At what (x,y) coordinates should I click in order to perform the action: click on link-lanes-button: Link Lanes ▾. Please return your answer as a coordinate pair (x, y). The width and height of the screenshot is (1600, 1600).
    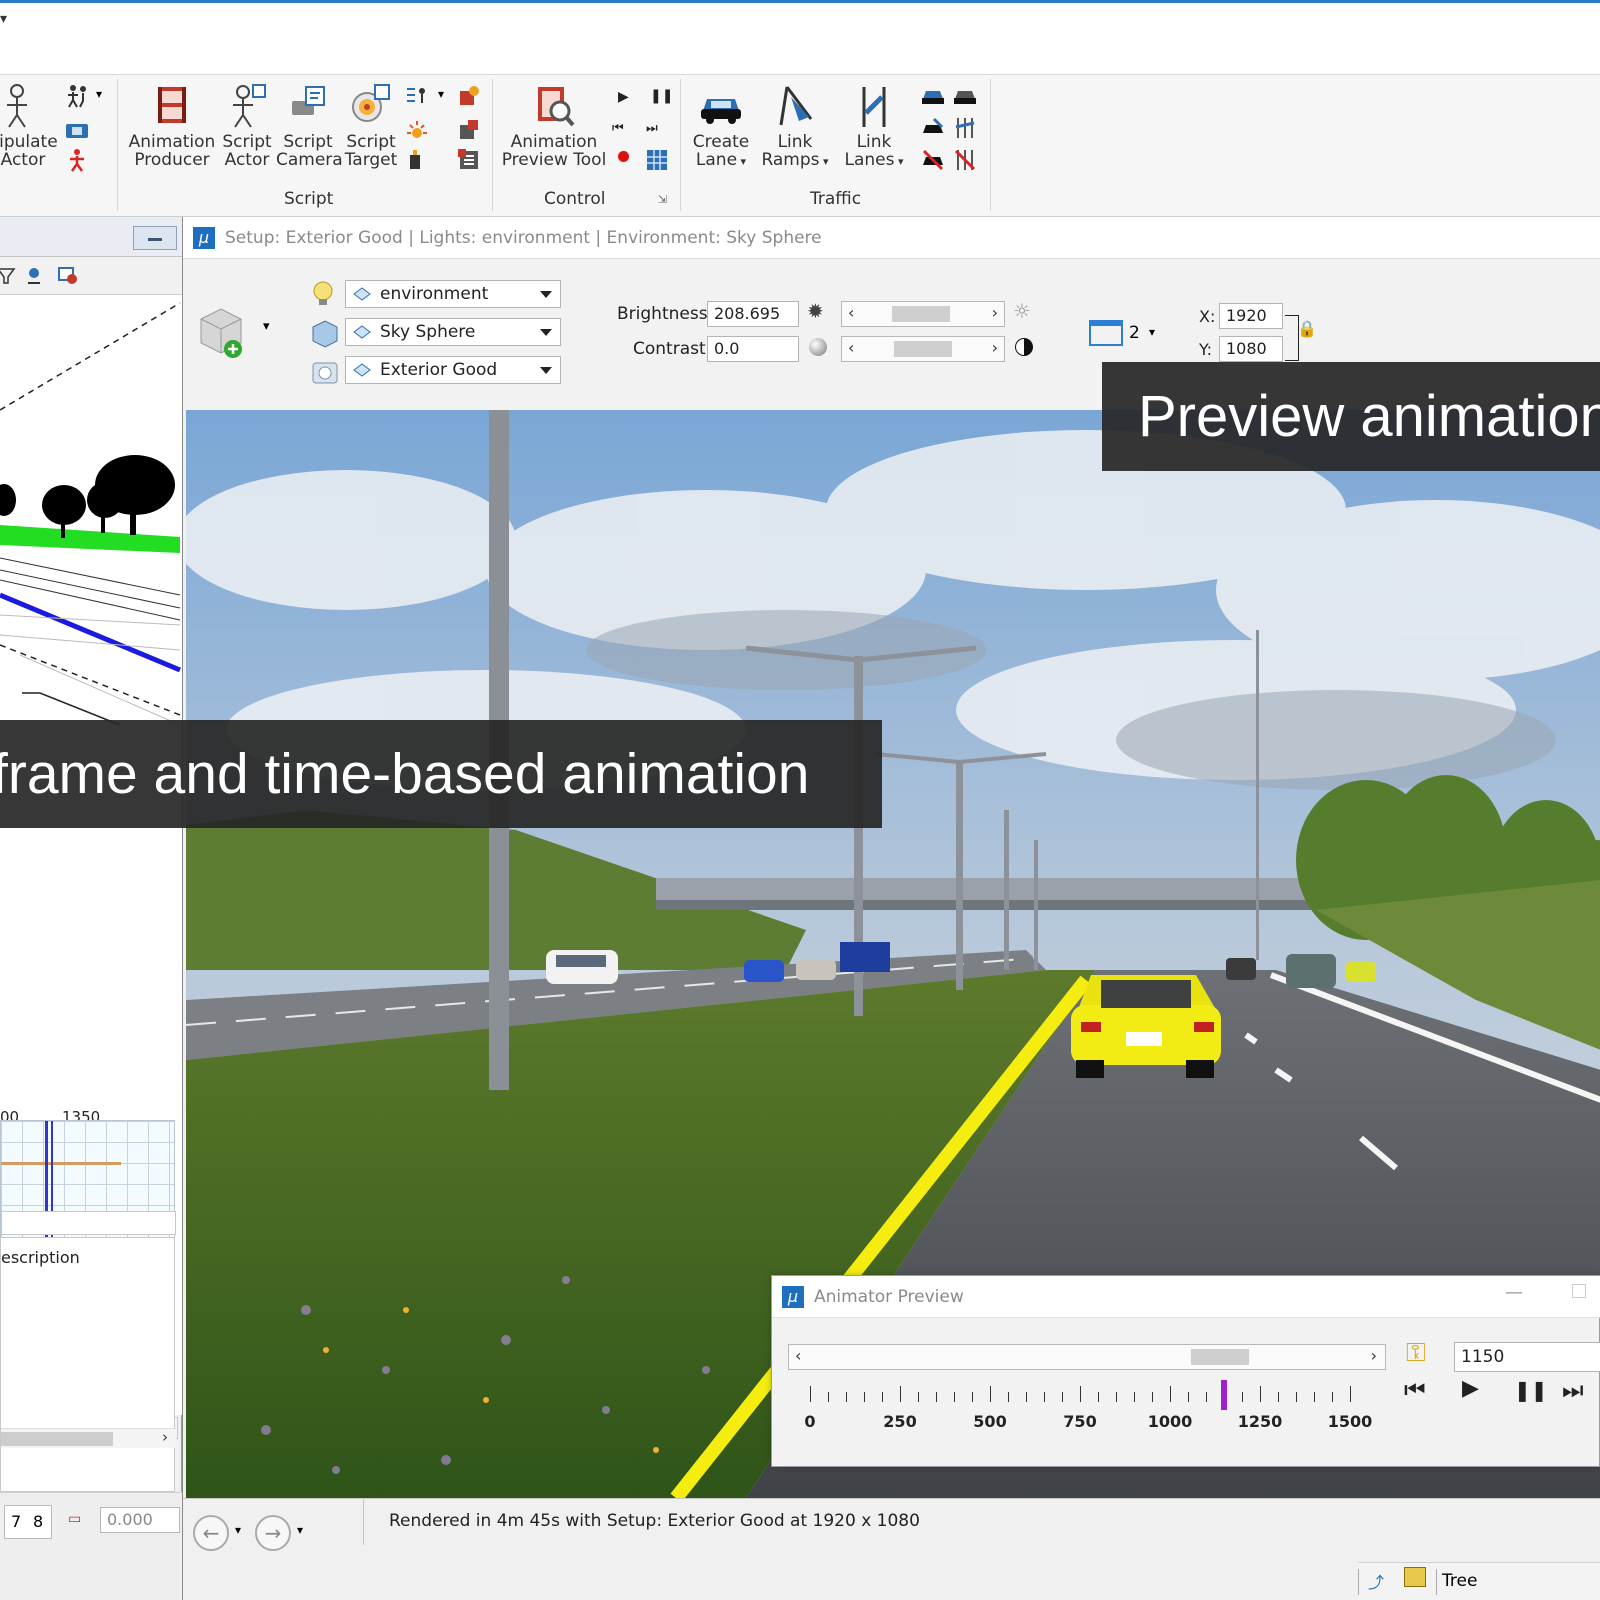
    Looking at the image, I should click on (874, 127).